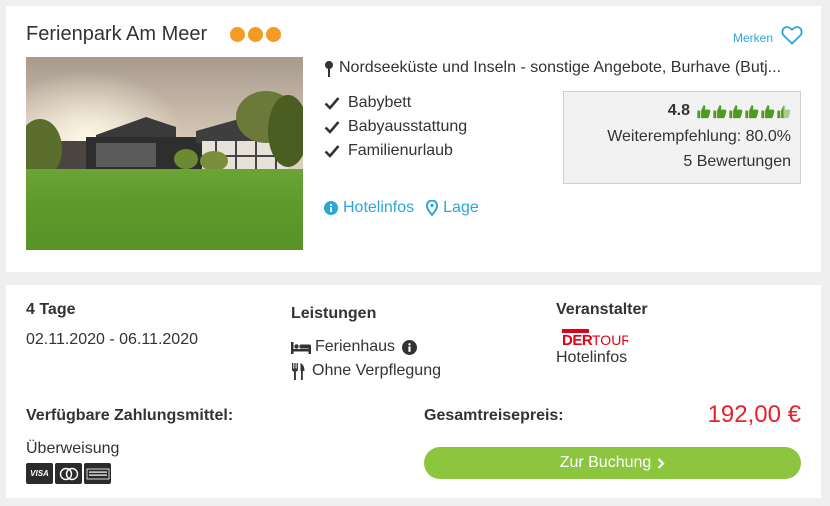  I want to click on lage-label: Lage, so click(461, 207).